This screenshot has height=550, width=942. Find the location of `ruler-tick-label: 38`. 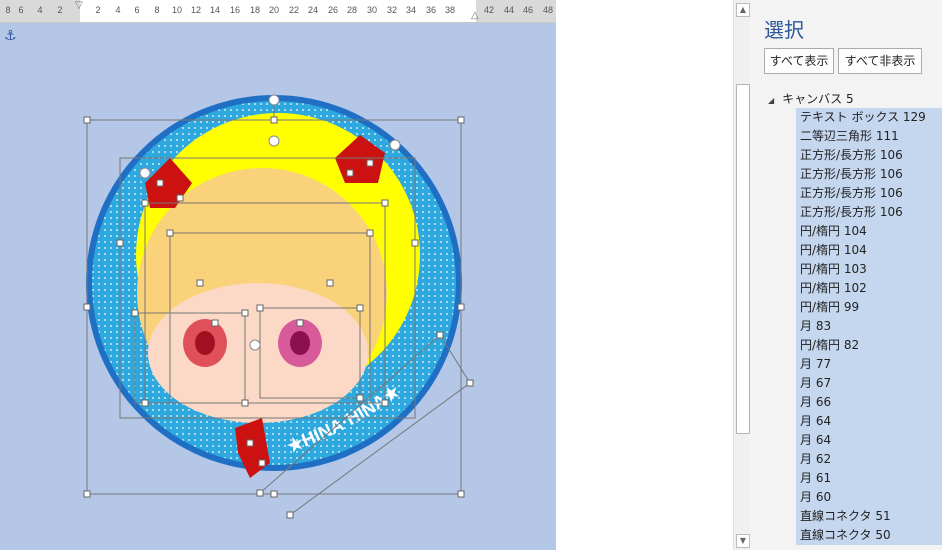

ruler-tick-label: 38 is located at coordinates (449, 10).